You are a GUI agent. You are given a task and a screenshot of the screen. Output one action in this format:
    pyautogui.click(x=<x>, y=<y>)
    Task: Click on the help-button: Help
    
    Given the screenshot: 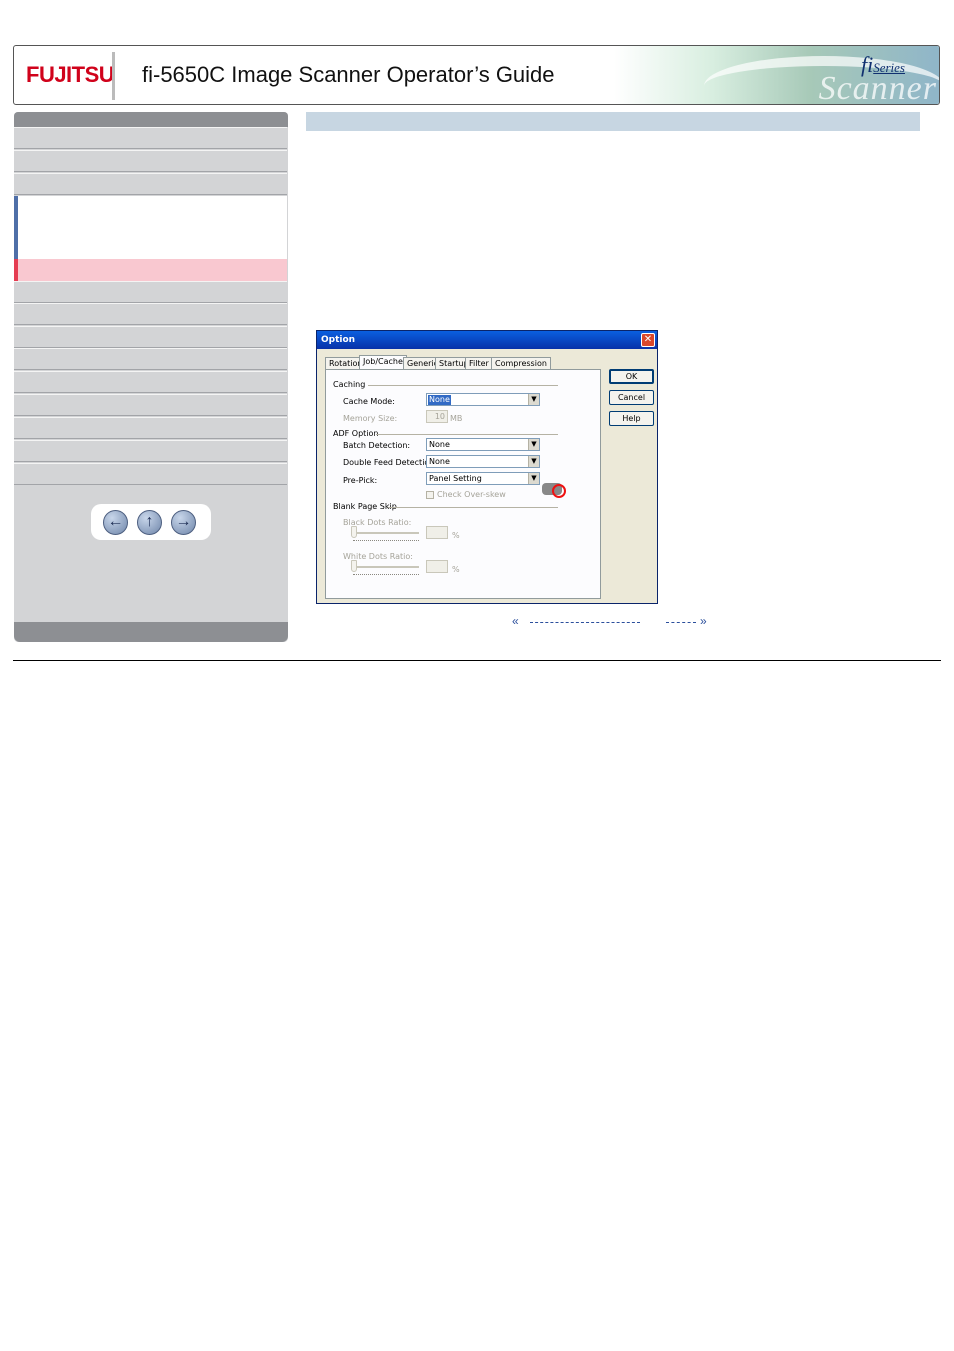 What is the action you would take?
    pyautogui.click(x=631, y=418)
    